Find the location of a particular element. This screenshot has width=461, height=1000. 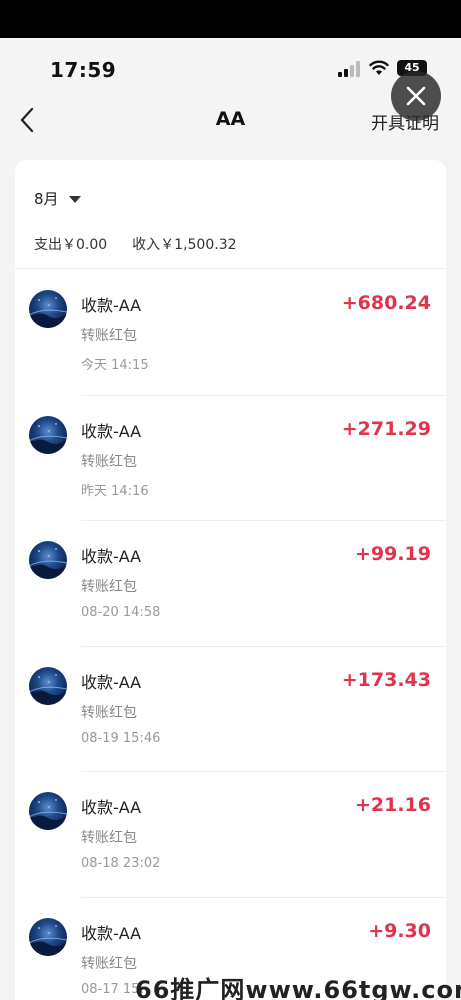

transaction-row: 收款-AA 转账红包 昨天 14:16 +271.29 is located at coordinates (230, 458).